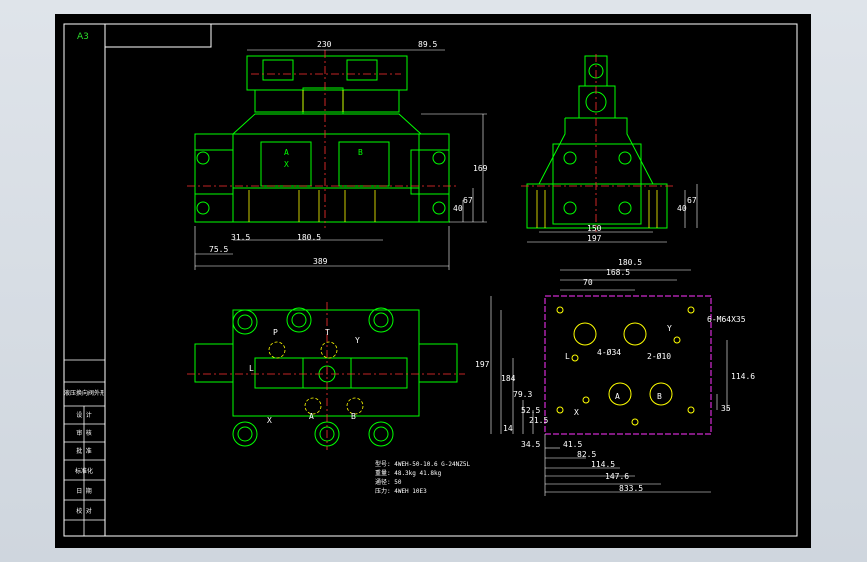 The width and height of the screenshot is (867, 562). What do you see at coordinates (659, 396) in the screenshot?
I see `pattern-port-label-b: B` at bounding box center [659, 396].